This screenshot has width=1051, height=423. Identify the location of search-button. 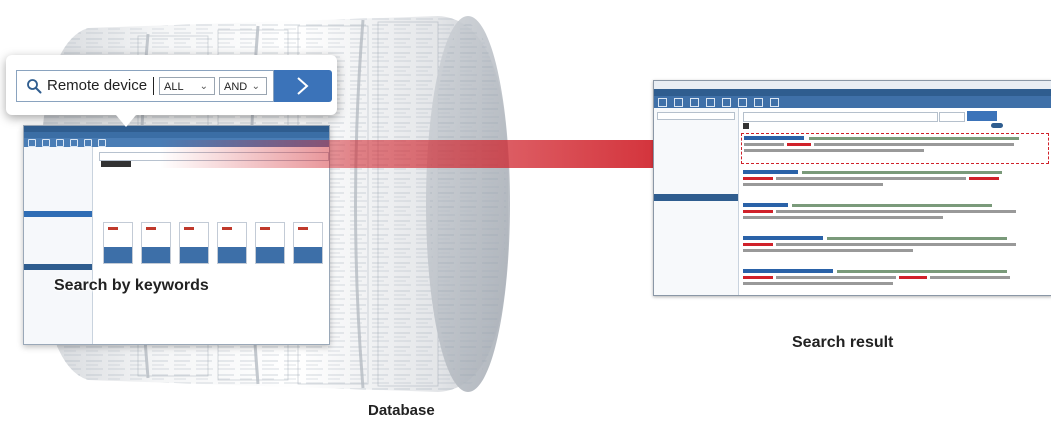
(746, 126).